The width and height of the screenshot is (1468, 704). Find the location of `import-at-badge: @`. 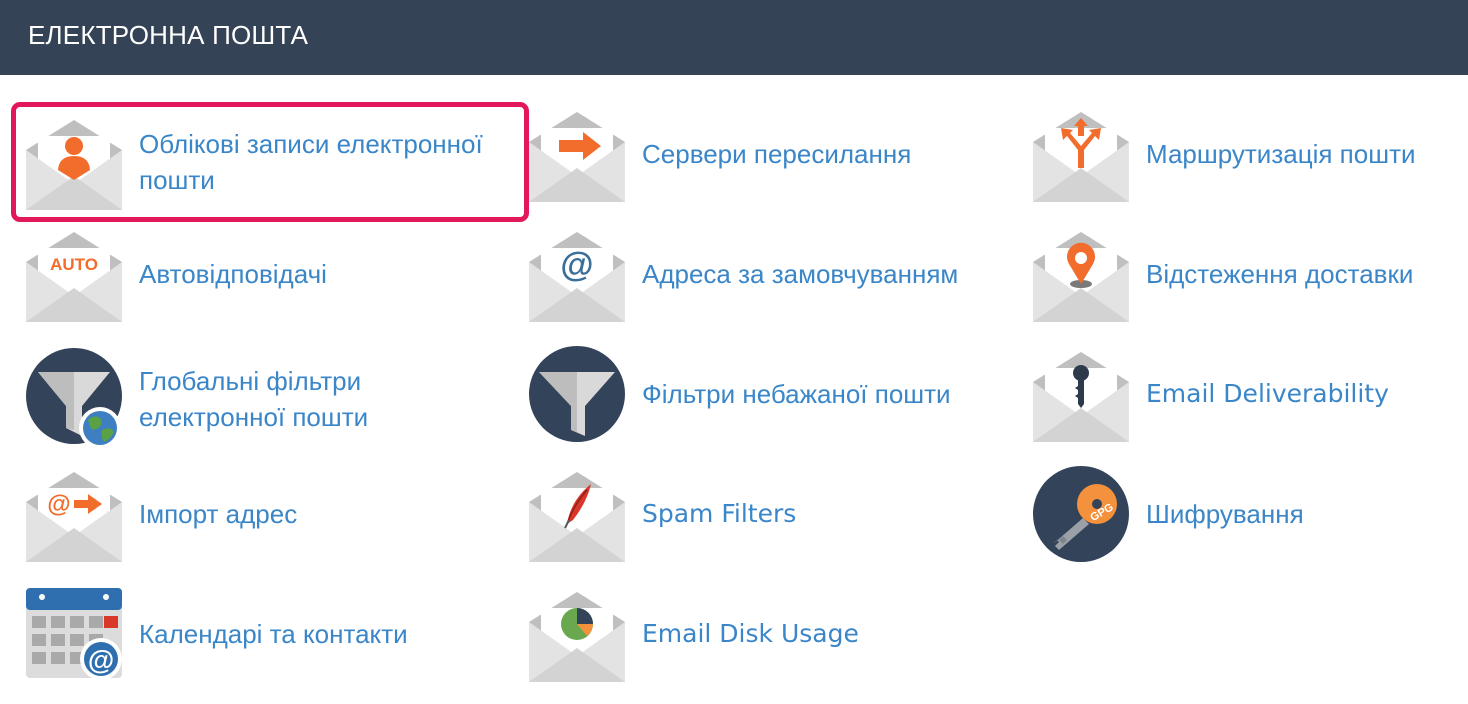

import-at-badge: @ is located at coordinates (58, 504).